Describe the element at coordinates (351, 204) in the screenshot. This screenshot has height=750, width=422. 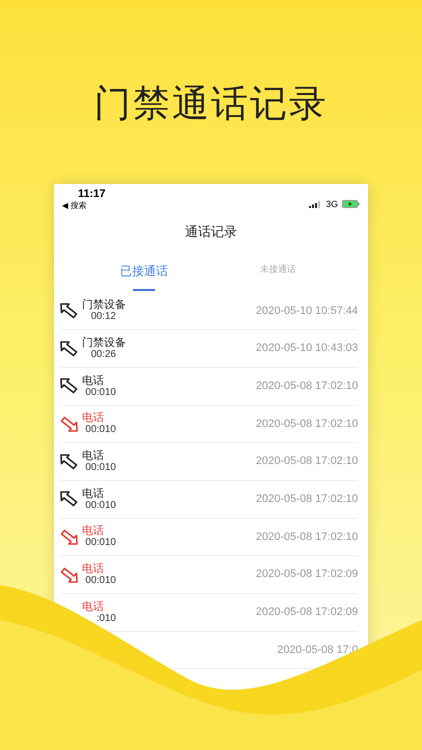
I see `battery-icon` at that location.